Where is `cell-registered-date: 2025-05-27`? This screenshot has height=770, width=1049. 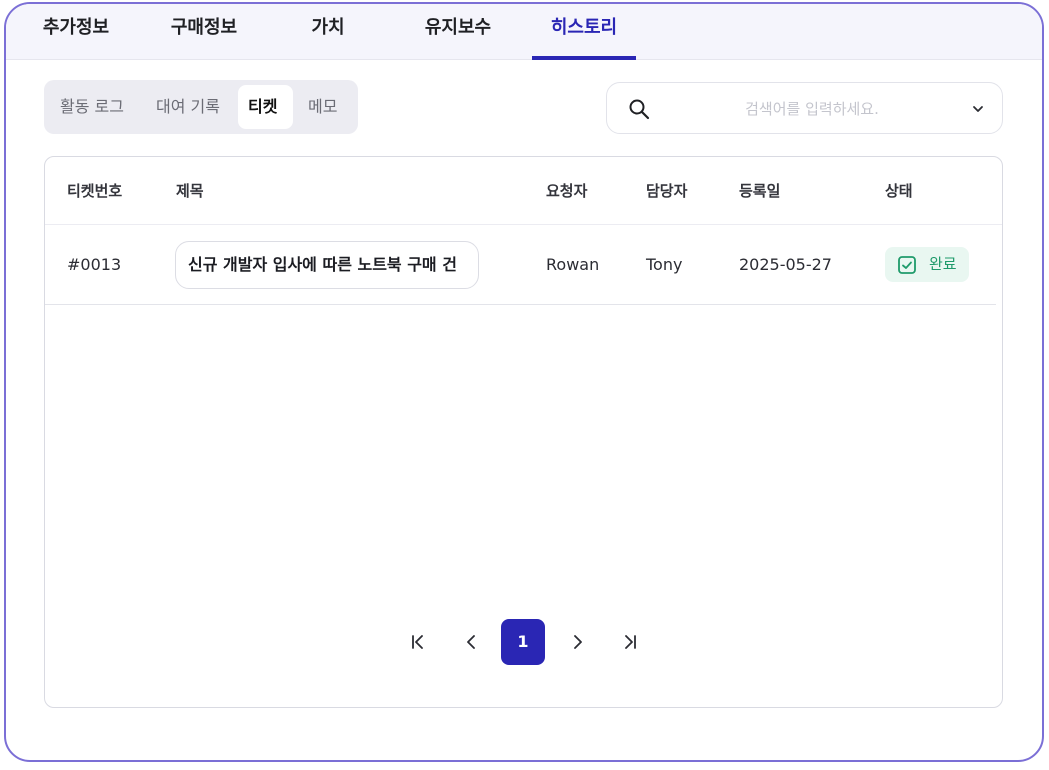 cell-registered-date: 2025-05-27 is located at coordinates (785, 264).